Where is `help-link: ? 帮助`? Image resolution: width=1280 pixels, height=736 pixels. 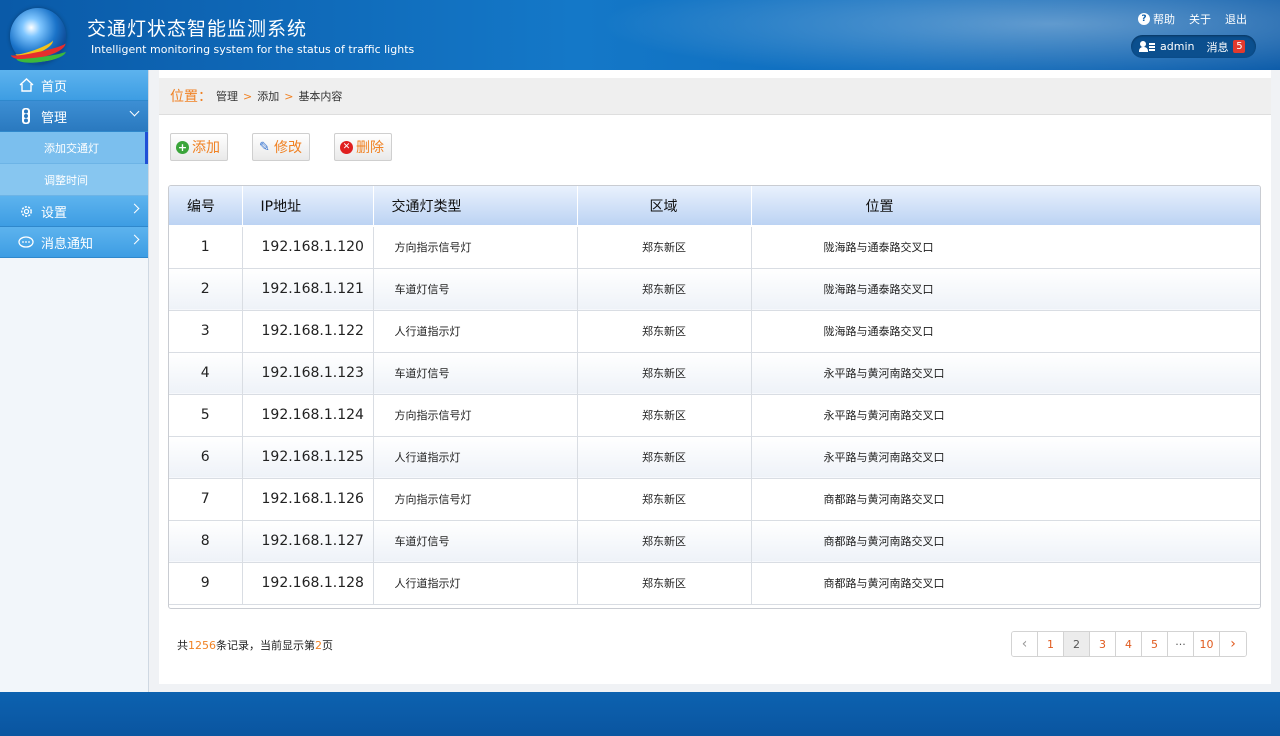 help-link: ? 帮助 is located at coordinates (1156, 19).